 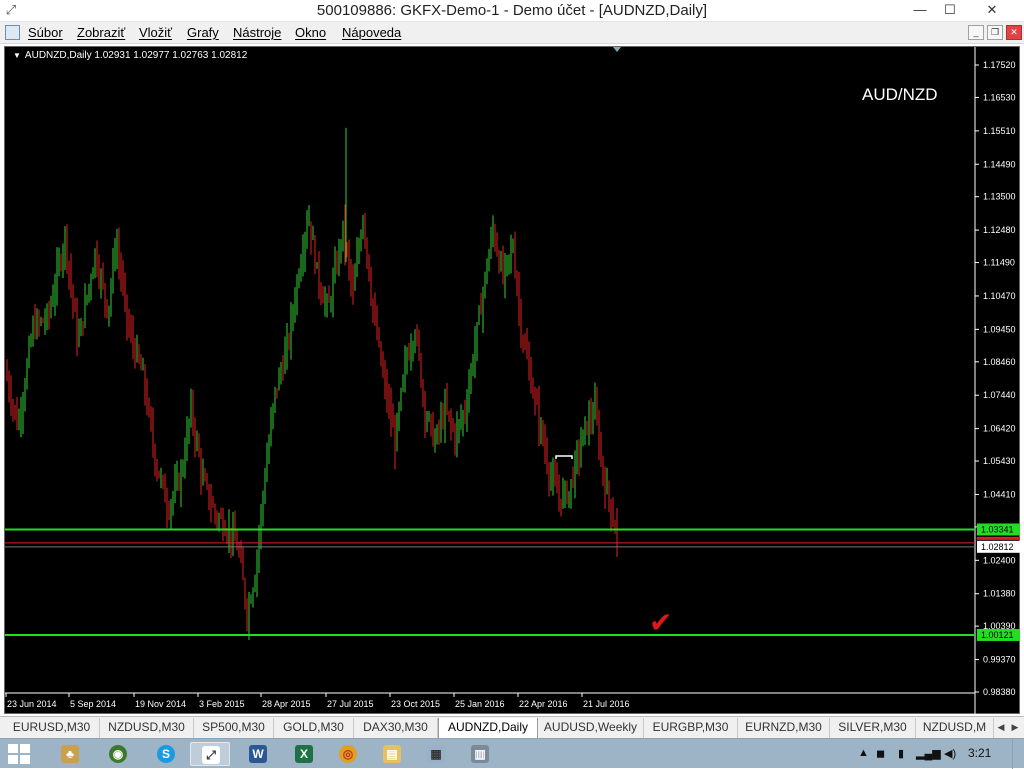 I want to click on date-label: 22 Apr 2016, so click(x=543, y=704).